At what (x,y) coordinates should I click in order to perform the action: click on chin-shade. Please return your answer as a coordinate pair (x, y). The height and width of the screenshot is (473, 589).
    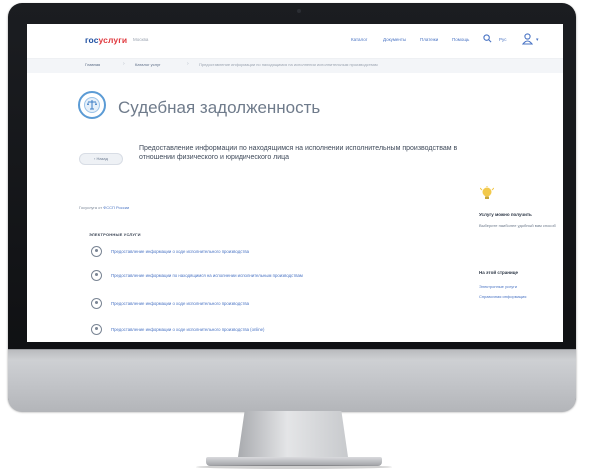
    Looking at the image, I should click on (292, 355).